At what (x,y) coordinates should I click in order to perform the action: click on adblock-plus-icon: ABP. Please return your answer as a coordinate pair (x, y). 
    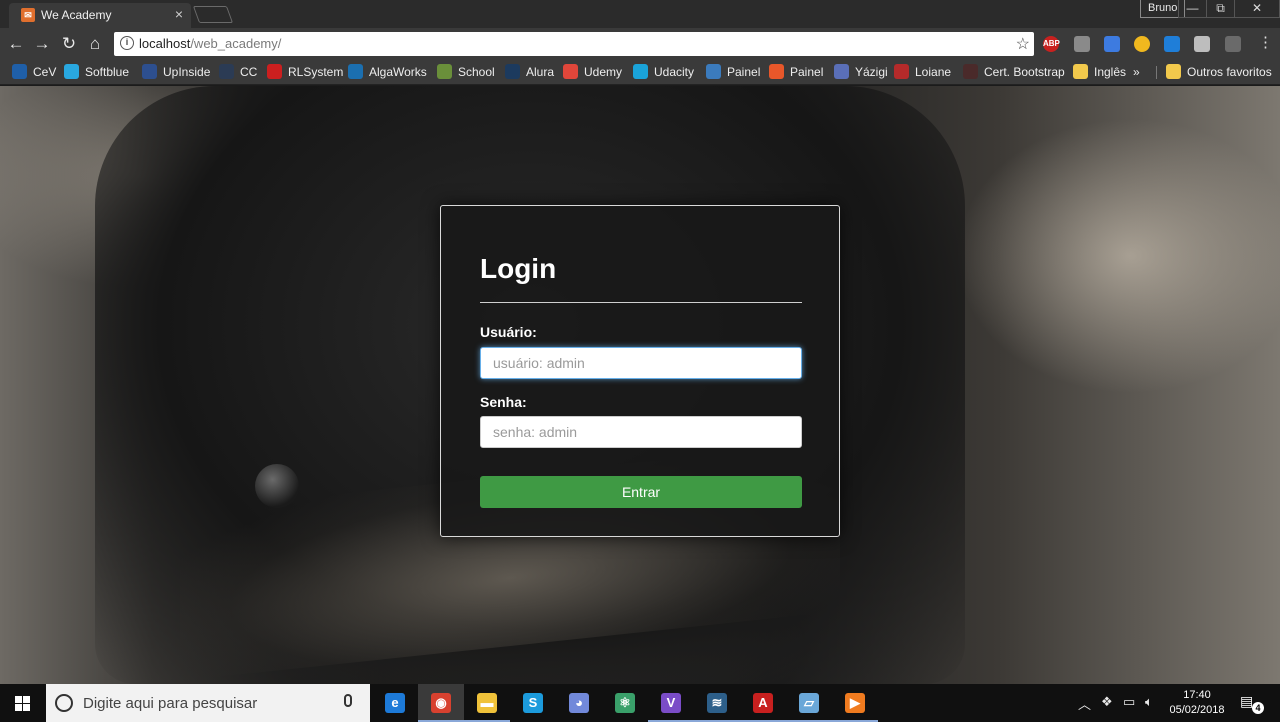
    Looking at the image, I should click on (1051, 44).